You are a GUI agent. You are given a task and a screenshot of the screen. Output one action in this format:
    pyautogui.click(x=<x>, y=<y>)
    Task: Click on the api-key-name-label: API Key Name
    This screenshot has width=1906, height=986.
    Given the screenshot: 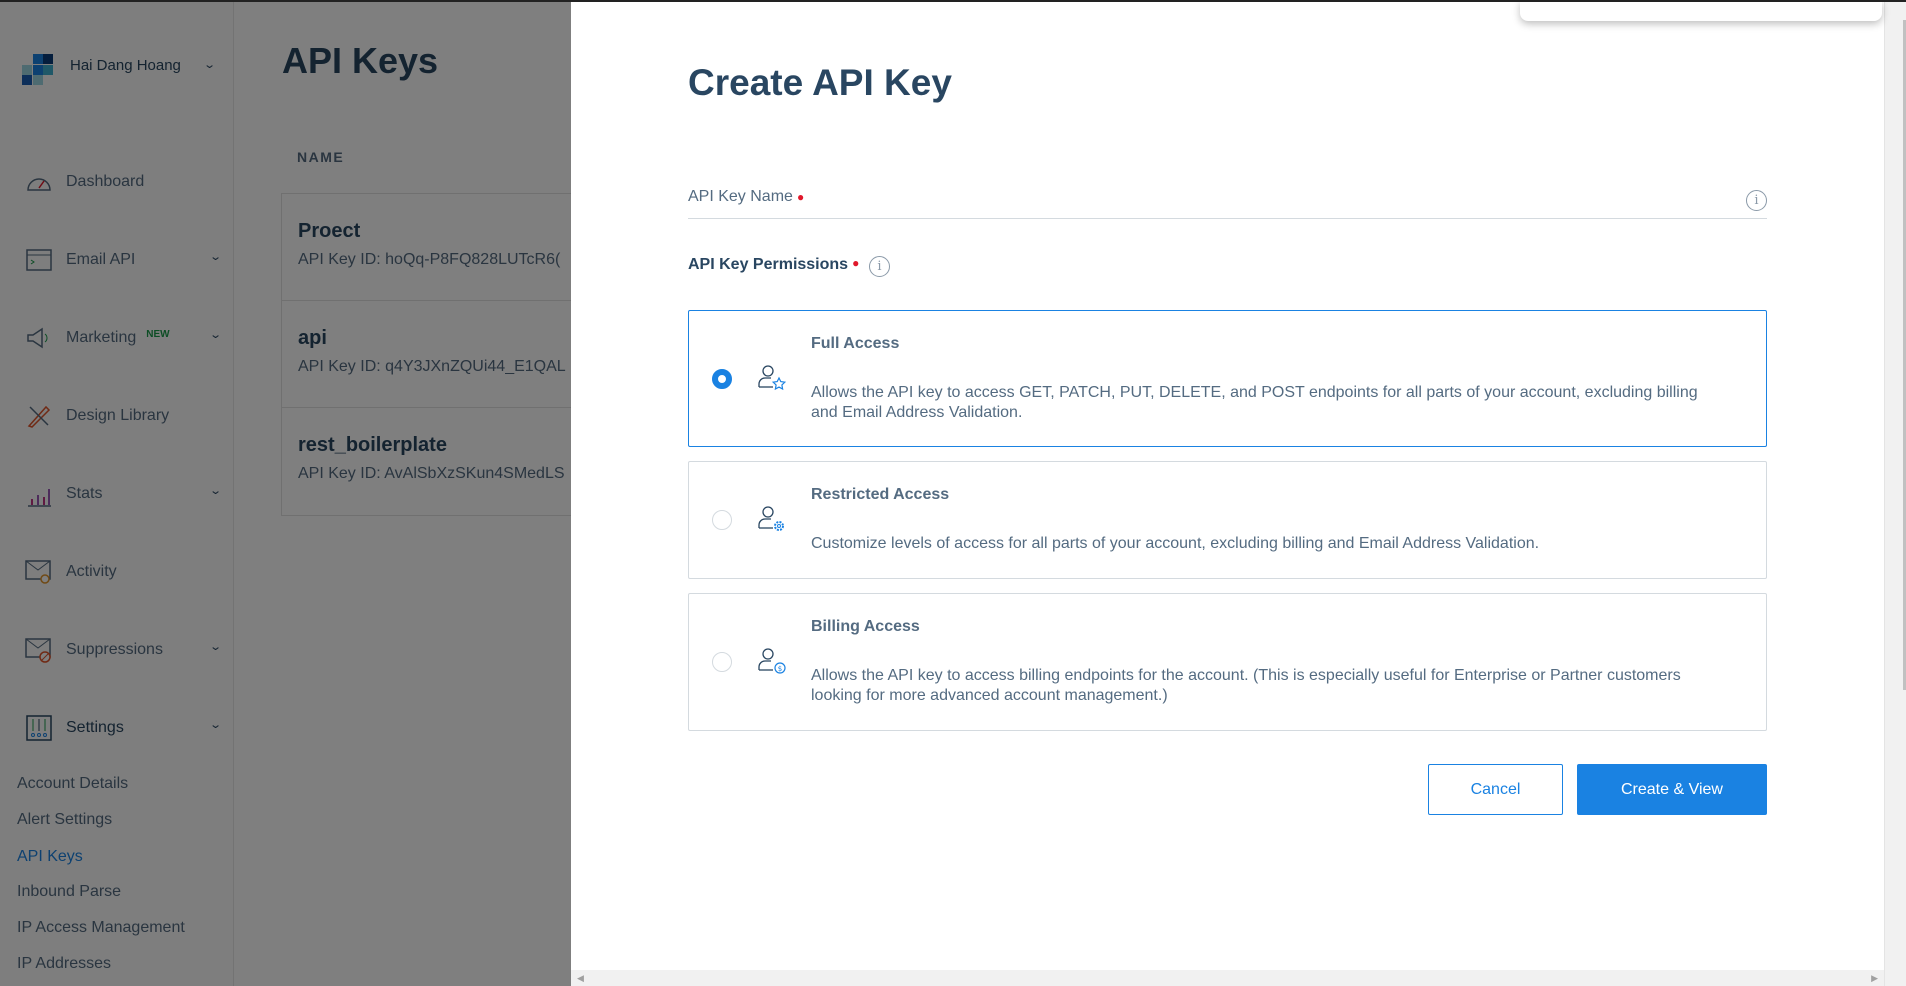 What is the action you would take?
    pyautogui.click(x=740, y=196)
    